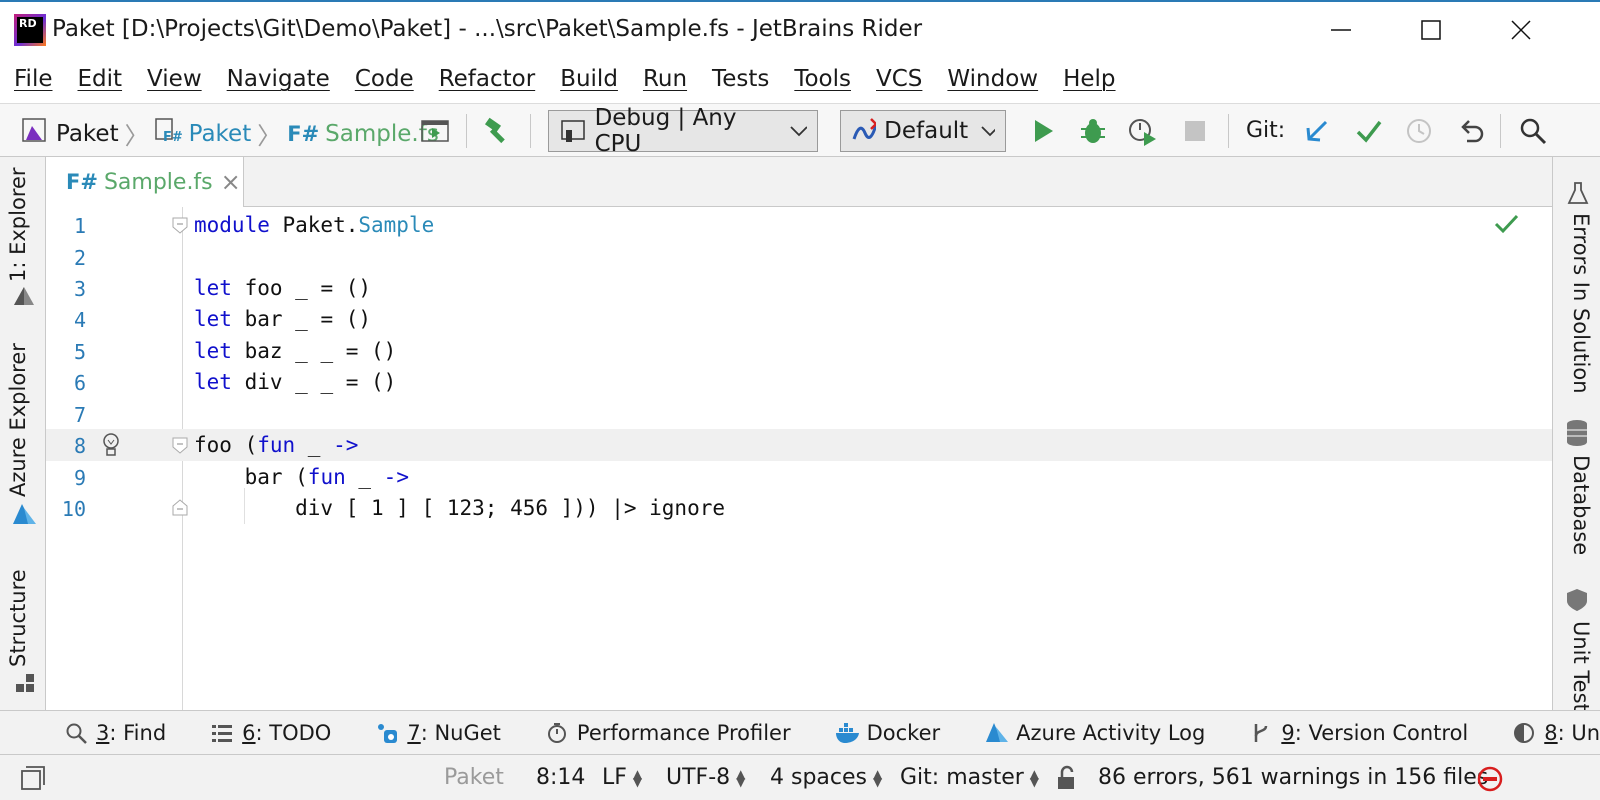  Describe the element at coordinates (589, 79) in the screenshot. I see `menu-build: Build` at that location.